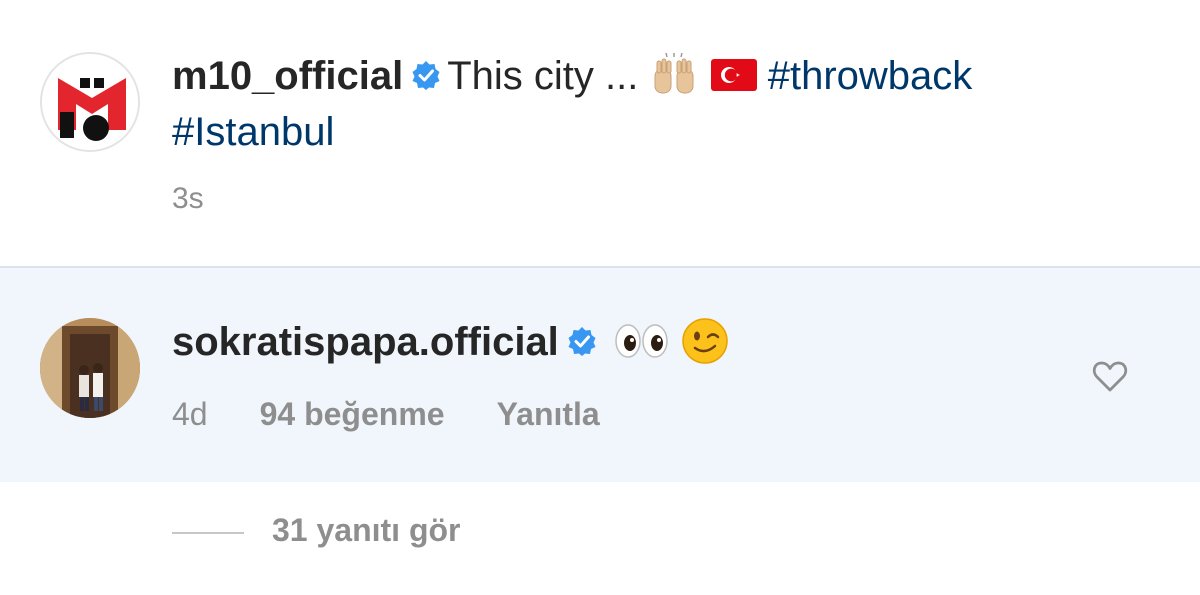  I want to click on m10-avatar, so click(90, 102).